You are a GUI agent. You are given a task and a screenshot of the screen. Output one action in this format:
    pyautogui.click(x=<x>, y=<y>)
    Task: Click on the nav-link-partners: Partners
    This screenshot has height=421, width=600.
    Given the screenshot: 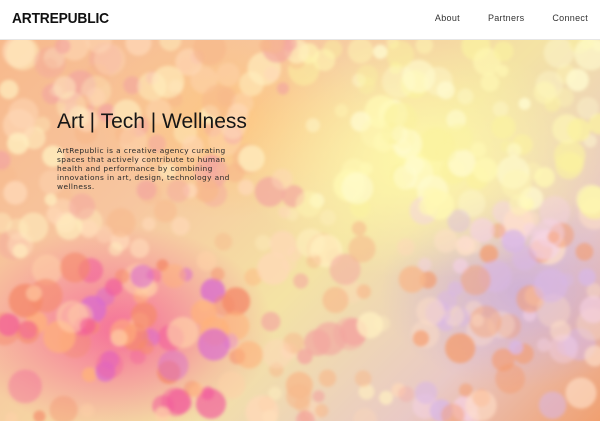 What is the action you would take?
    pyautogui.click(x=506, y=18)
    